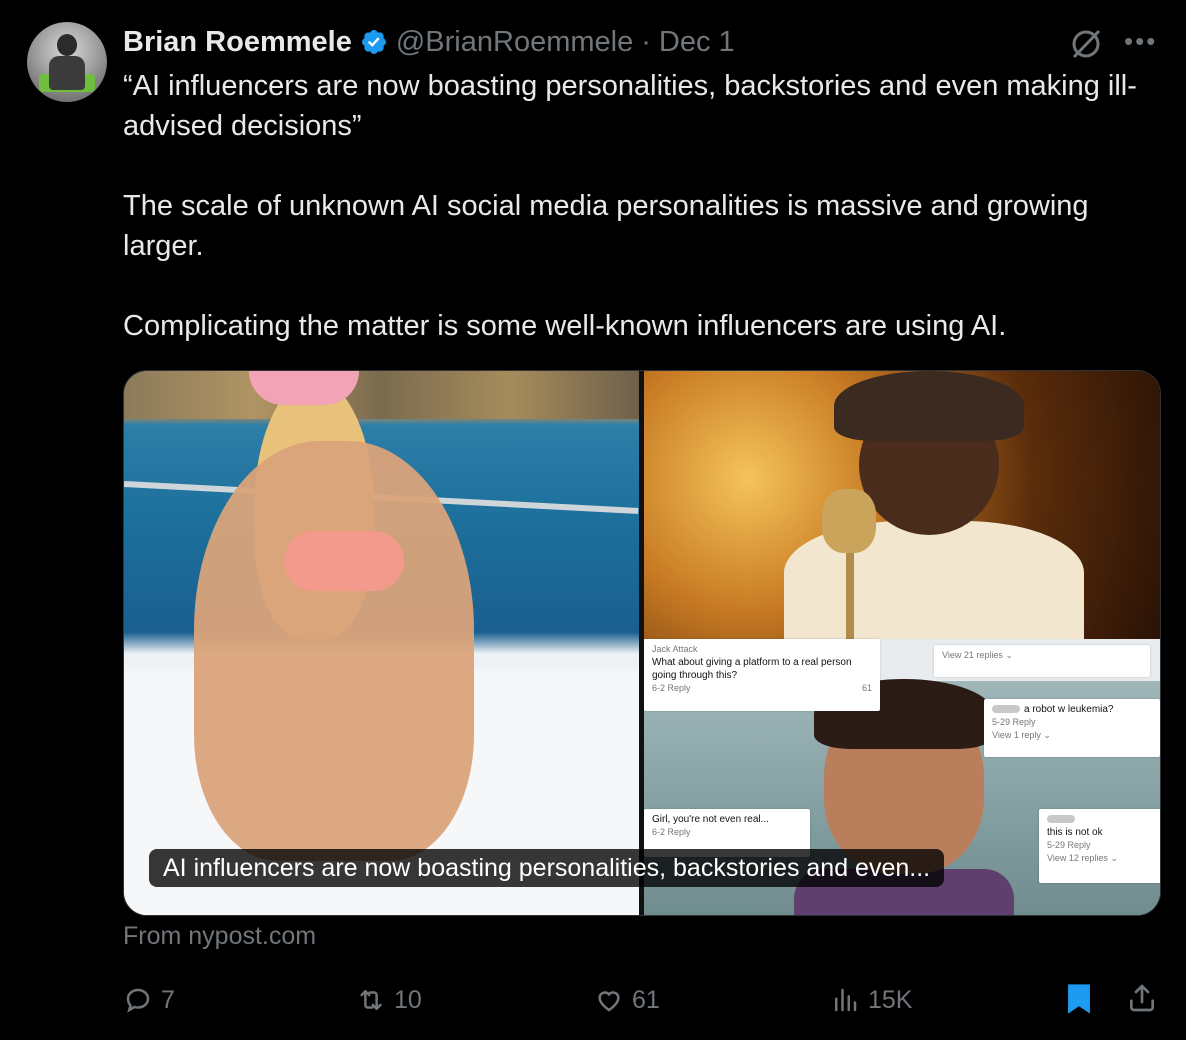 The width and height of the screenshot is (1186, 1040). Describe the element at coordinates (1069, 709) in the screenshot. I see `comment-text: a robot w leukemia?` at that location.